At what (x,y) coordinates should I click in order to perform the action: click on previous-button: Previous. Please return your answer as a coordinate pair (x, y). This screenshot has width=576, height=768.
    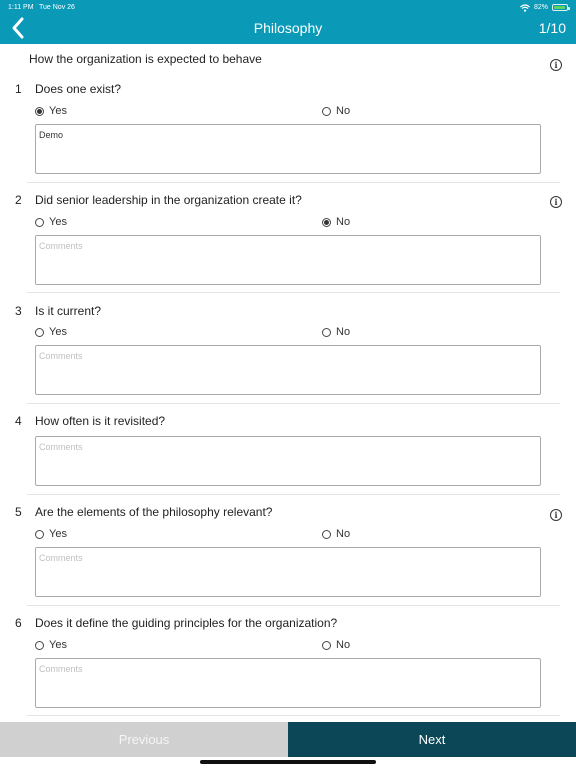
    Looking at the image, I should click on (144, 739).